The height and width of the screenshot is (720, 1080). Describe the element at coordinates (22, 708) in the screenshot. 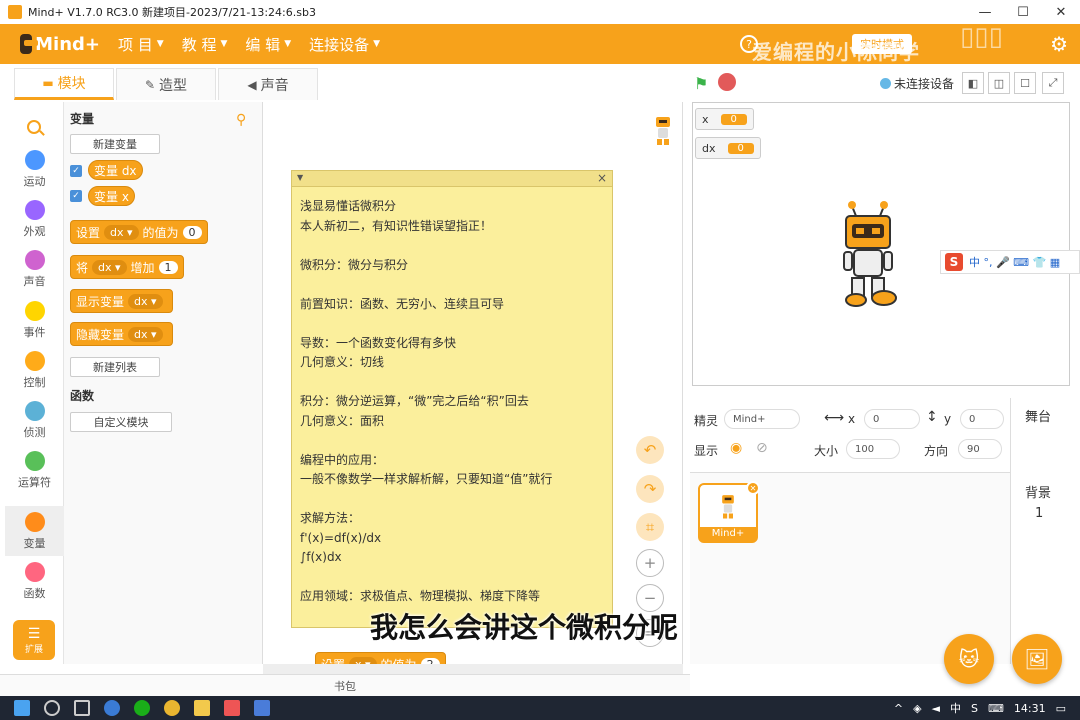

I see `windows-start-icon` at that location.